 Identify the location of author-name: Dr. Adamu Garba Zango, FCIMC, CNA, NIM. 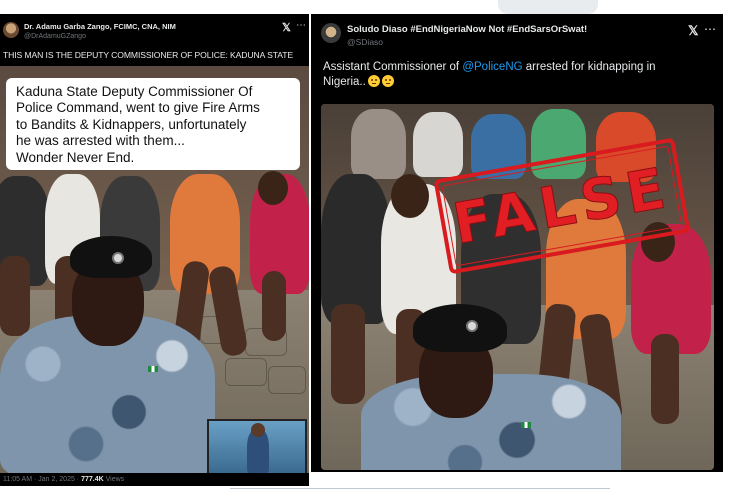
(100, 26).